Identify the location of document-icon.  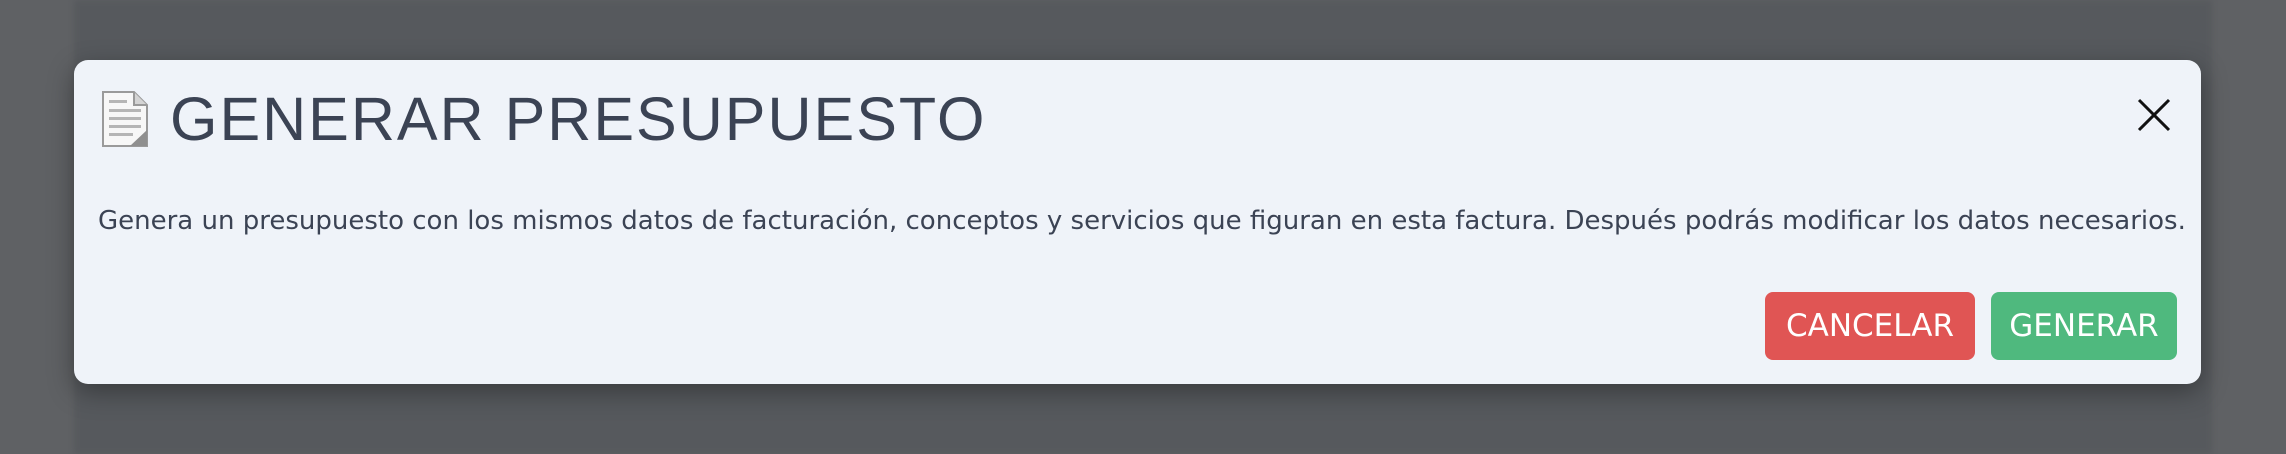
(125, 119).